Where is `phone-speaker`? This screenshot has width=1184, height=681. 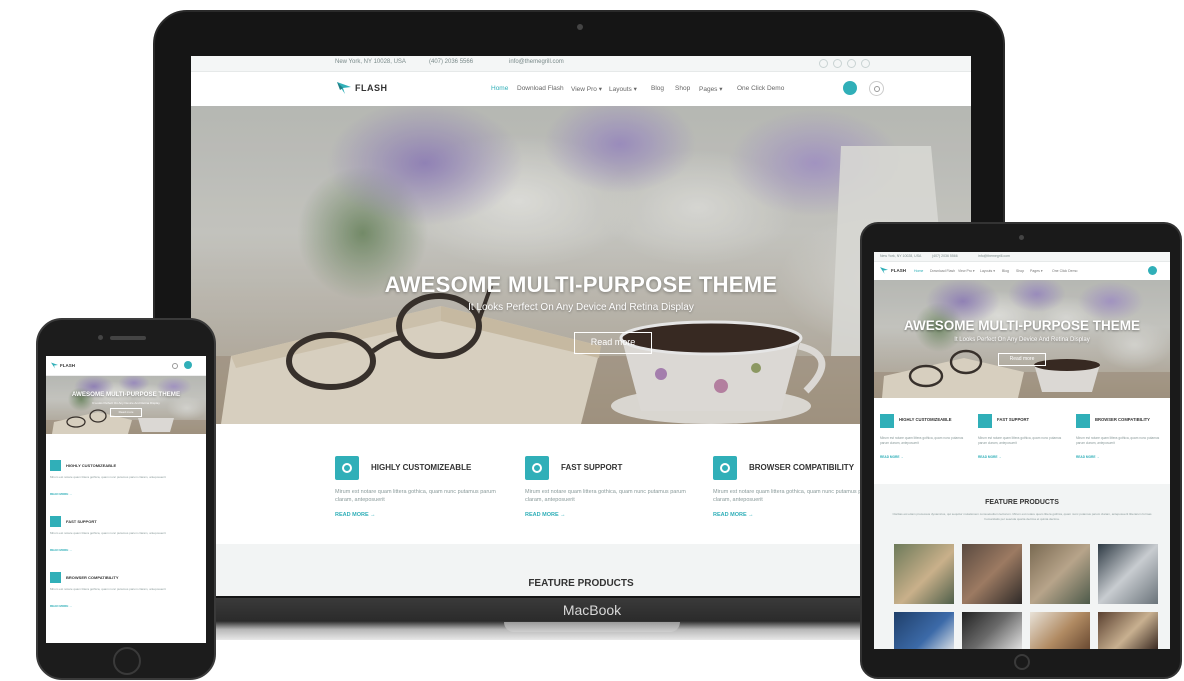
phone-speaker is located at coordinates (128, 338).